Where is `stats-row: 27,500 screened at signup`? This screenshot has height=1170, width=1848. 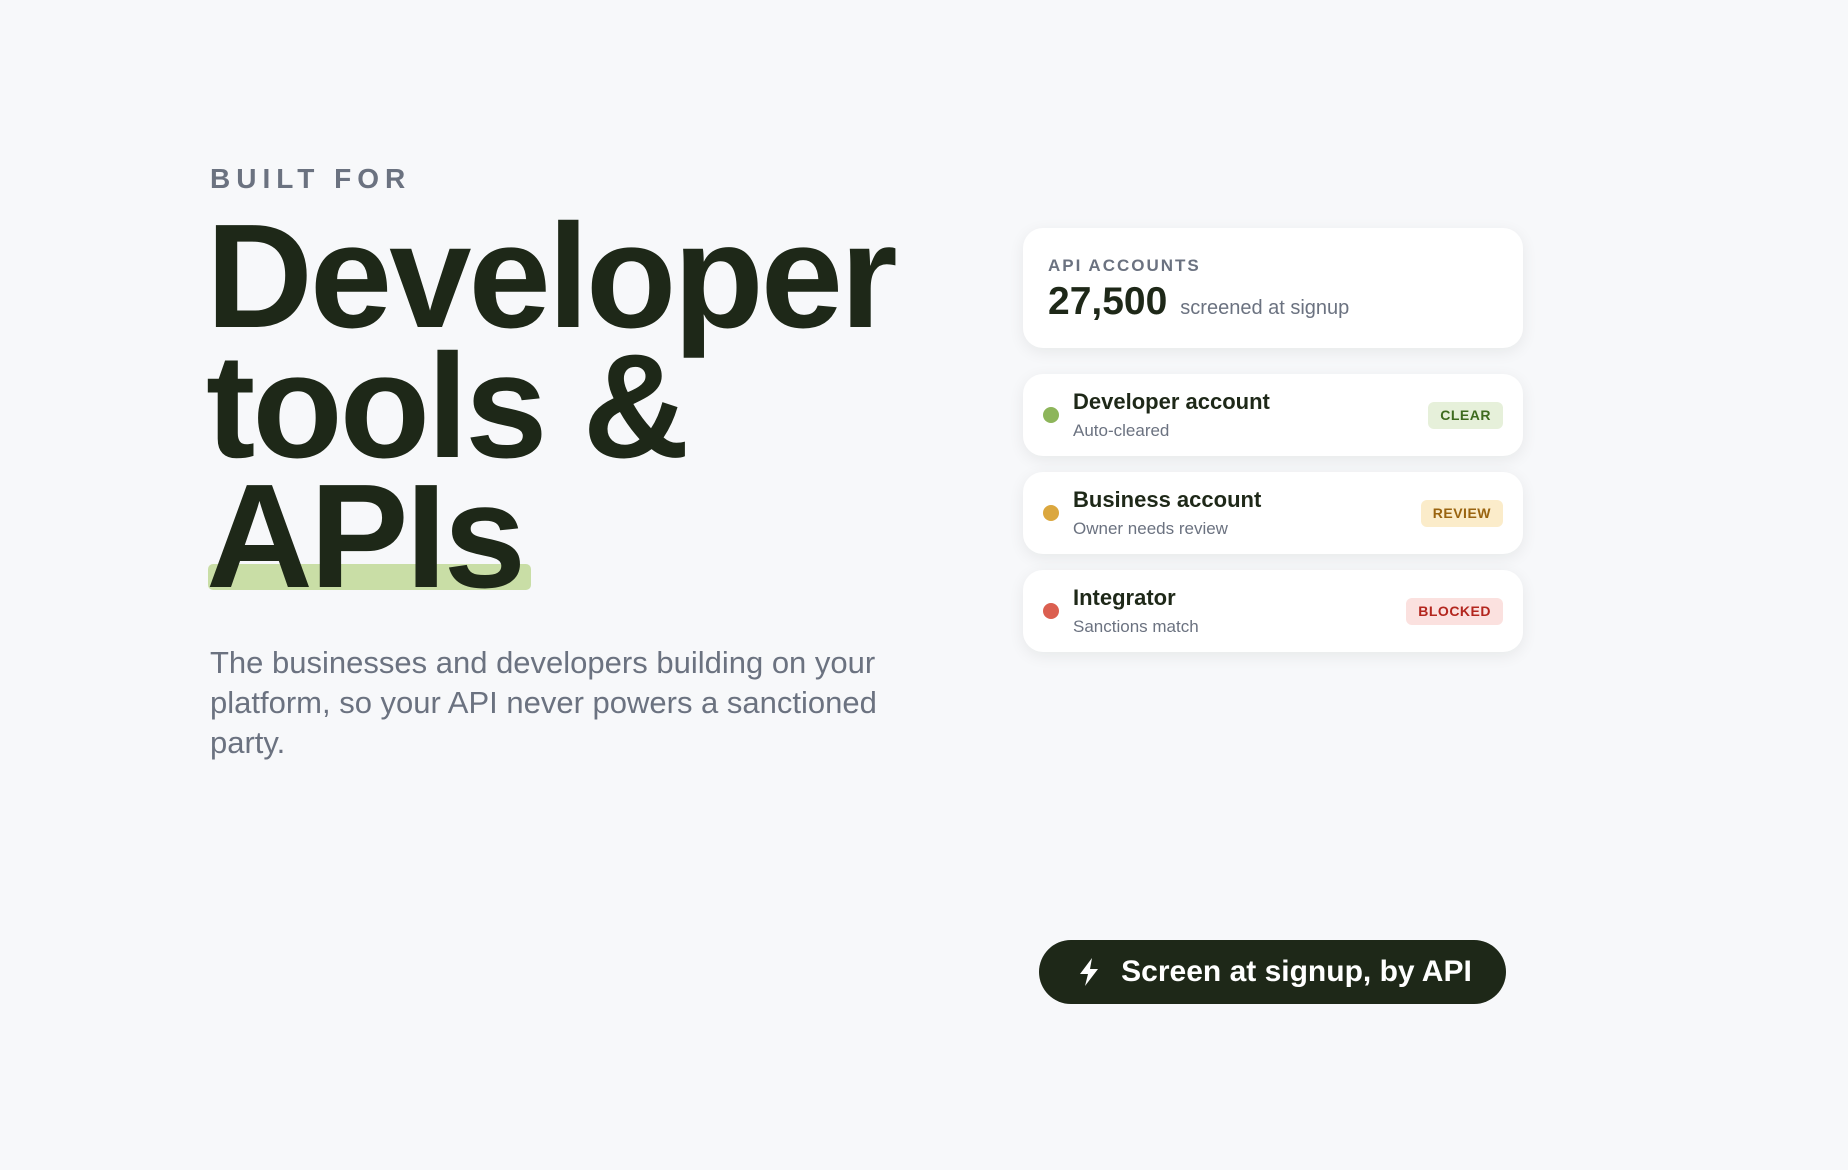 stats-row: 27,500 screened at signup is located at coordinates (1198, 302).